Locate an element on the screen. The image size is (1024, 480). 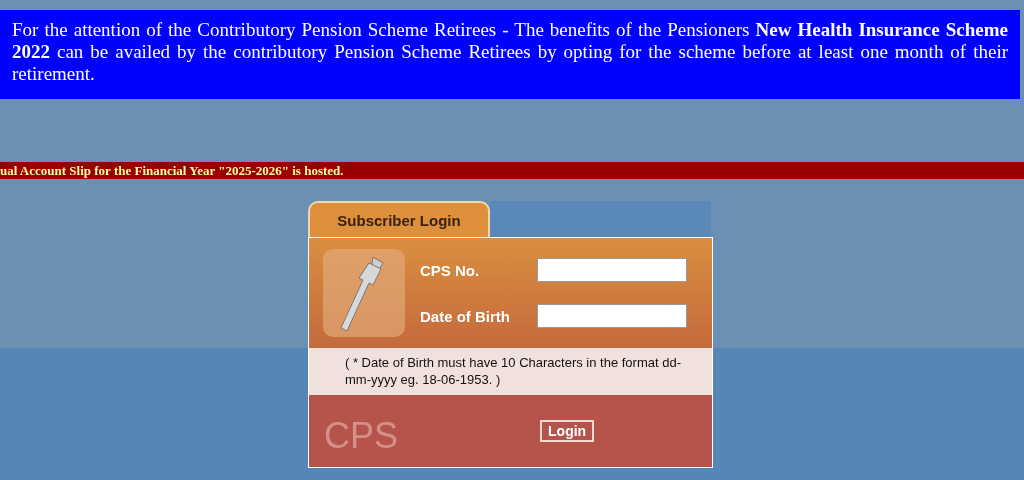
key-icon is located at coordinates (364, 293).